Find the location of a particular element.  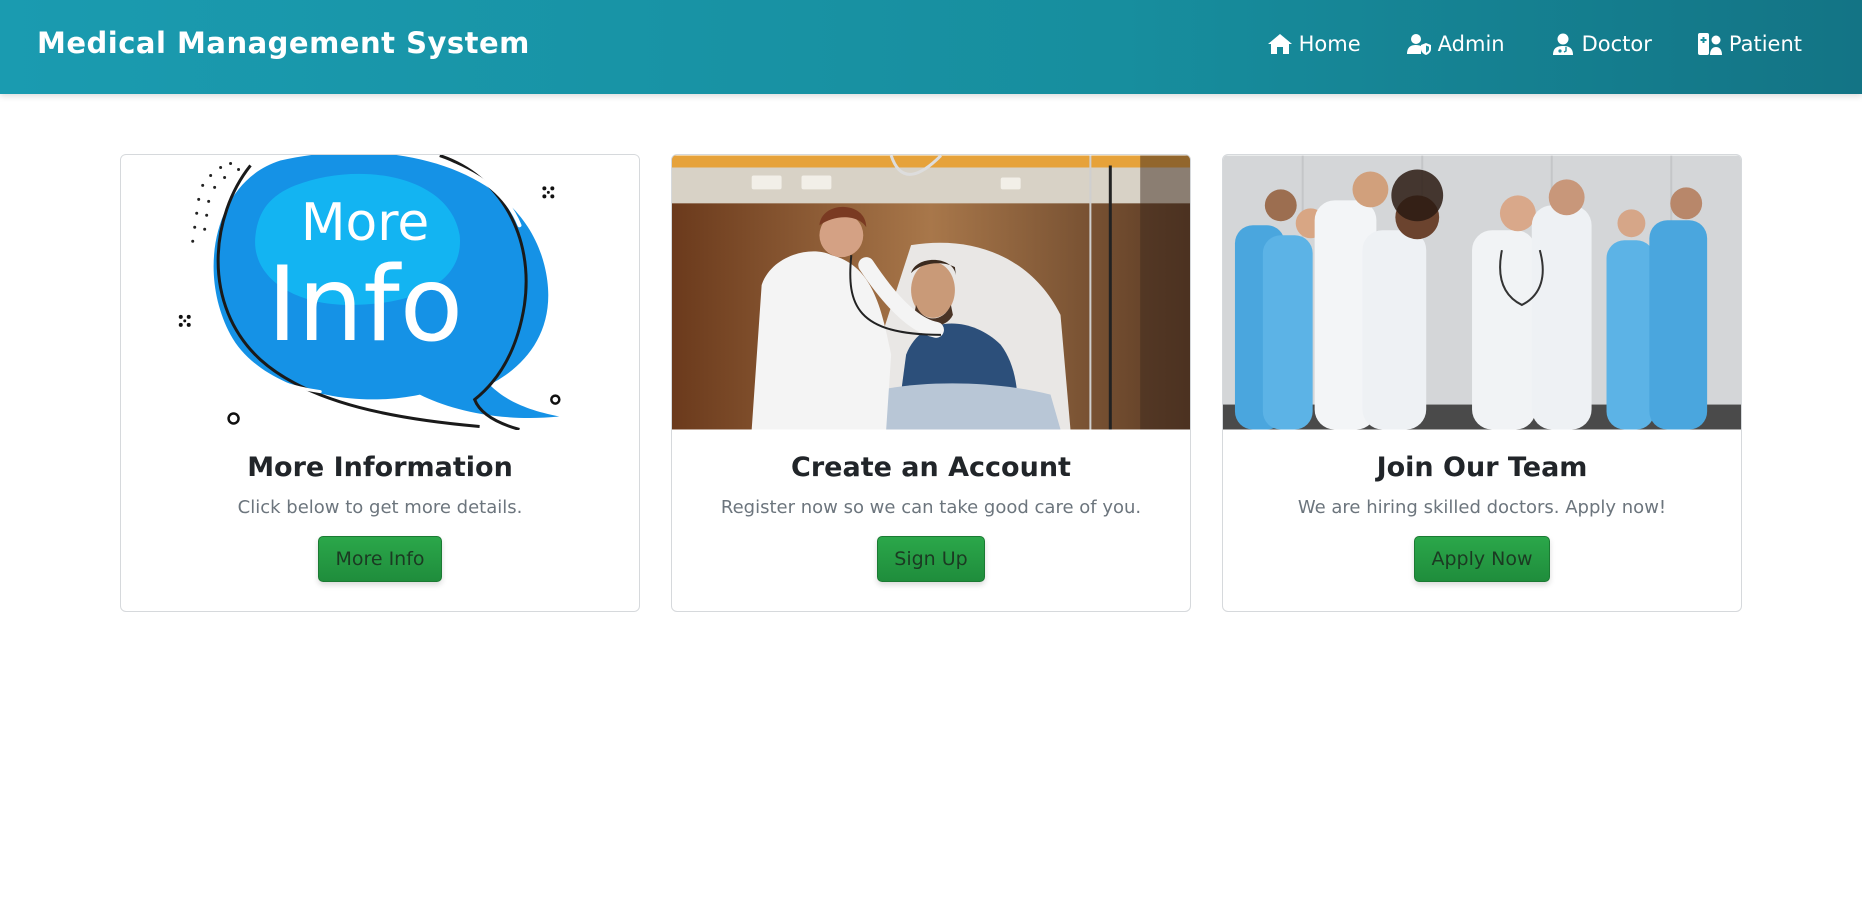

card-text: Click below to get more details. is located at coordinates (380, 507).